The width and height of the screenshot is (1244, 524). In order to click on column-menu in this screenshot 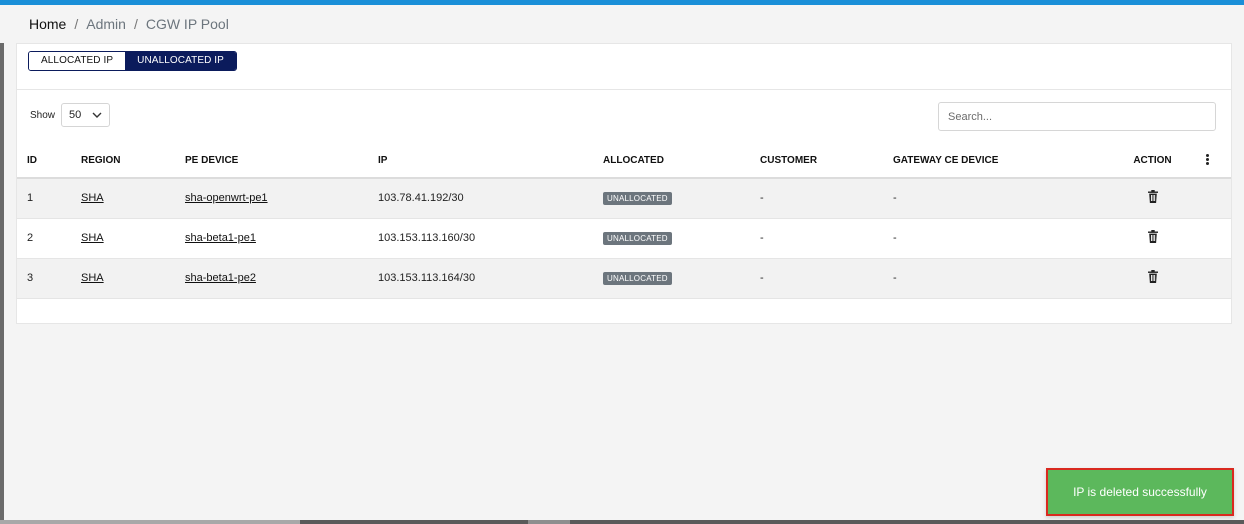, I will do `click(1218, 161)`.